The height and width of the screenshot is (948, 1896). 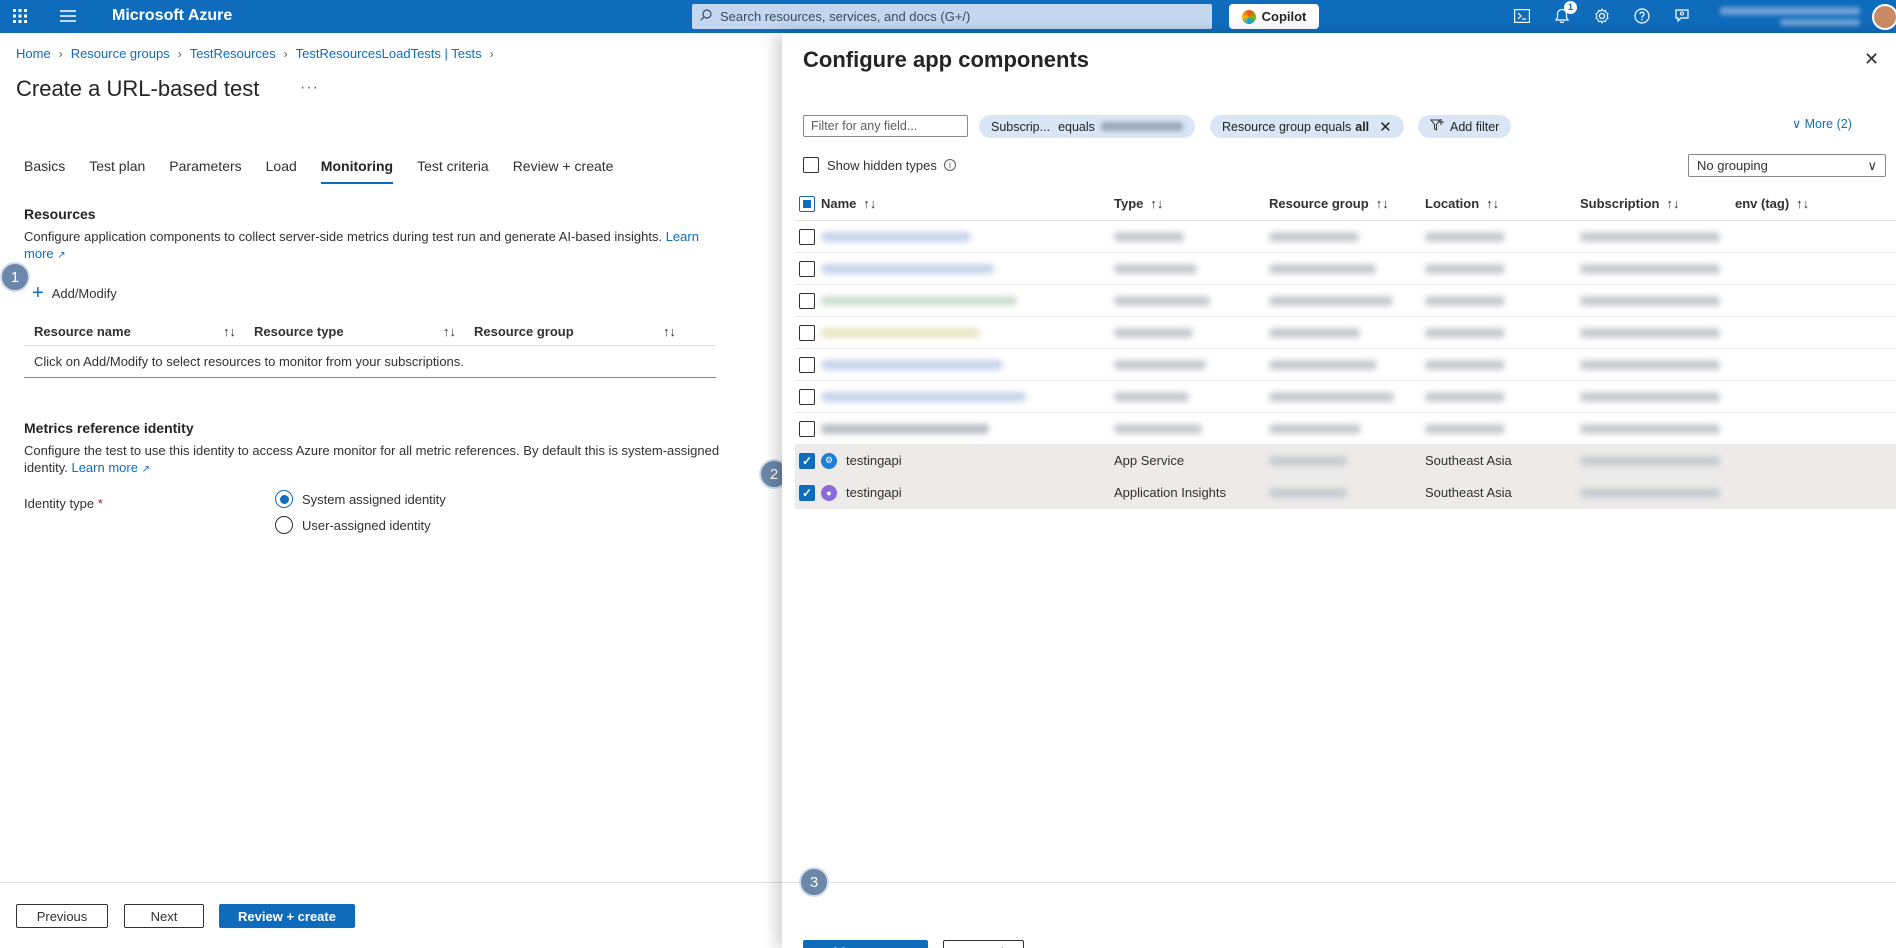 I want to click on column-type: Type ↑↓, so click(x=1138, y=203).